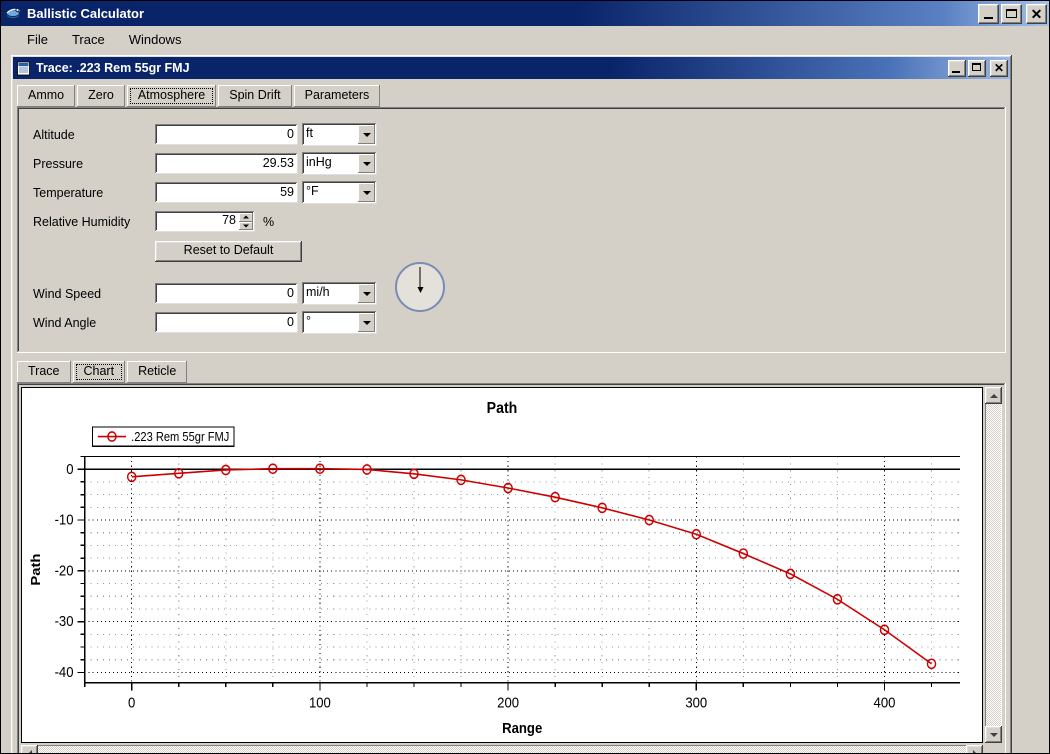 Image resolution: width=1050 pixels, height=754 pixels. Describe the element at coordinates (171, 96) in the screenshot. I see `tab-atmosphere: Atmosphere` at that location.